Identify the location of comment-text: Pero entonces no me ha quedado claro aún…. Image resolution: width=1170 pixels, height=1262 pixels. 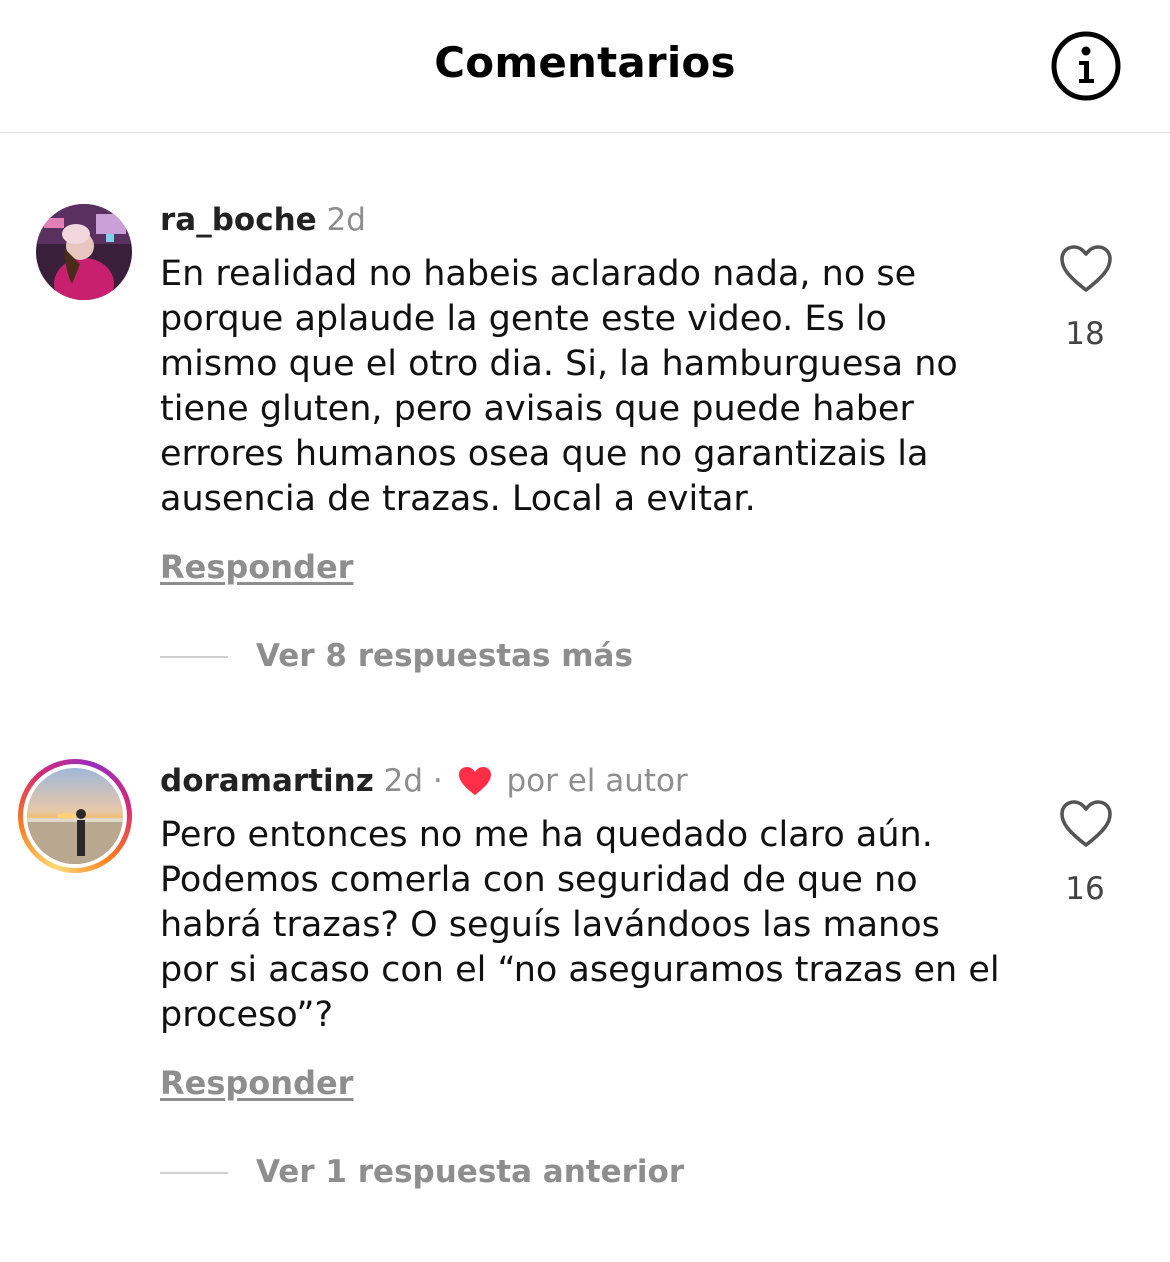
(580, 925).